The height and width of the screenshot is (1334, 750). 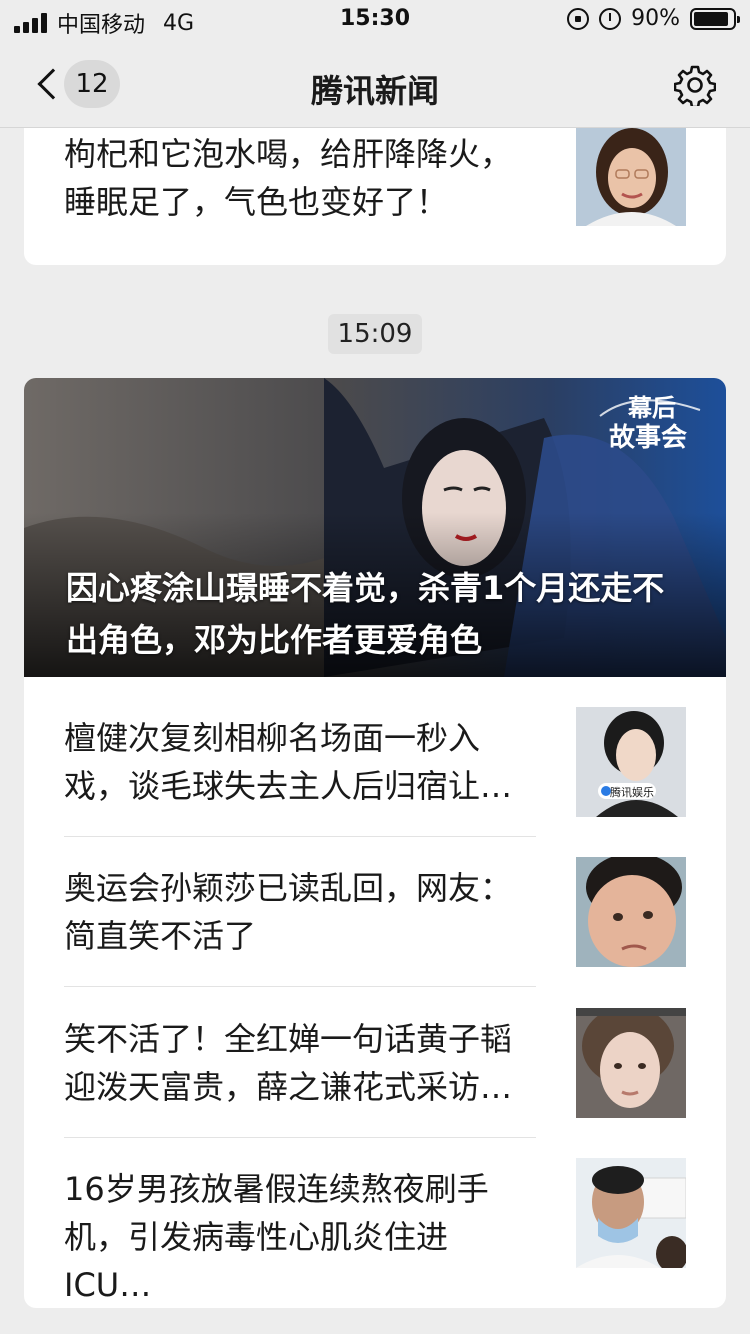 I want to click on actor-photo: 腾讯娱乐, so click(x=631, y=762).